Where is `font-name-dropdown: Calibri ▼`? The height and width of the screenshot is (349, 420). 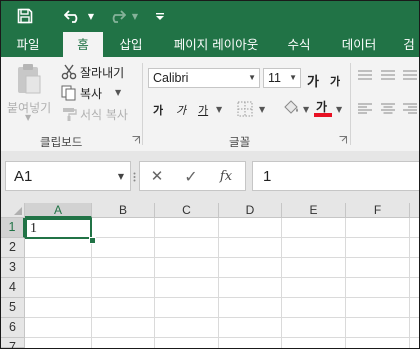 font-name-dropdown: Calibri ▼ is located at coordinates (204, 78).